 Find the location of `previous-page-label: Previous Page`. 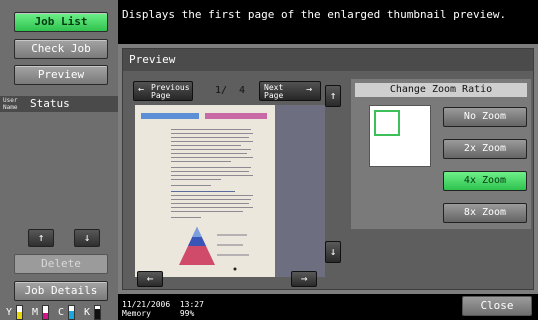

previous-page-label: Previous Page is located at coordinates (170, 91).